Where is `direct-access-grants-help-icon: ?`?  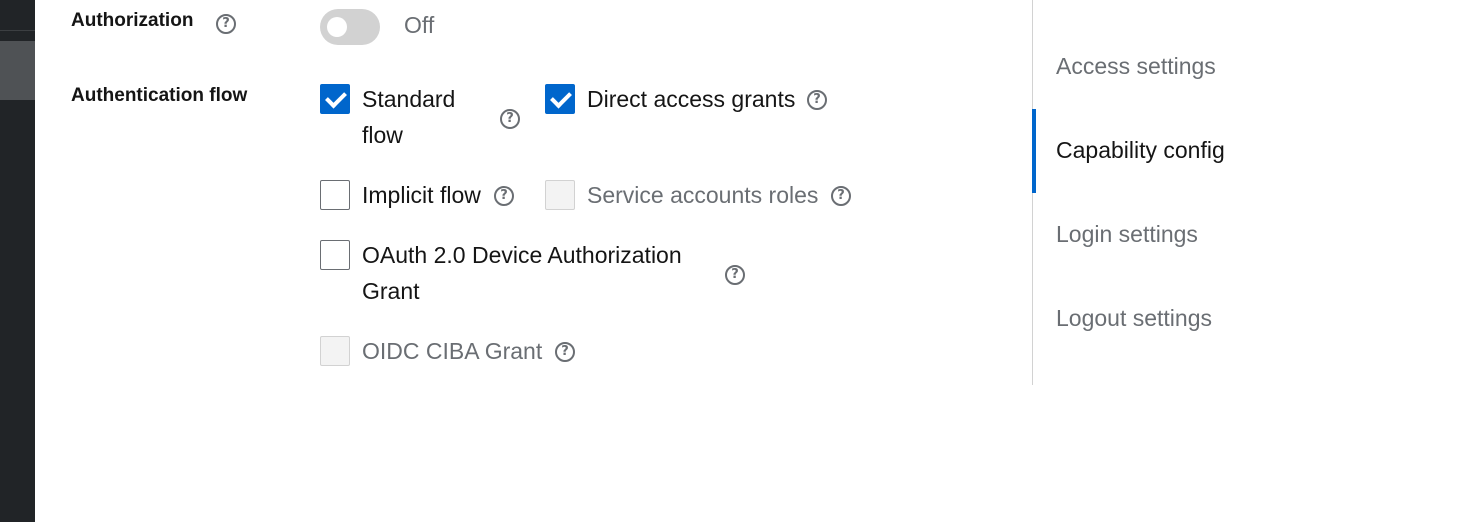 direct-access-grants-help-icon: ? is located at coordinates (817, 100).